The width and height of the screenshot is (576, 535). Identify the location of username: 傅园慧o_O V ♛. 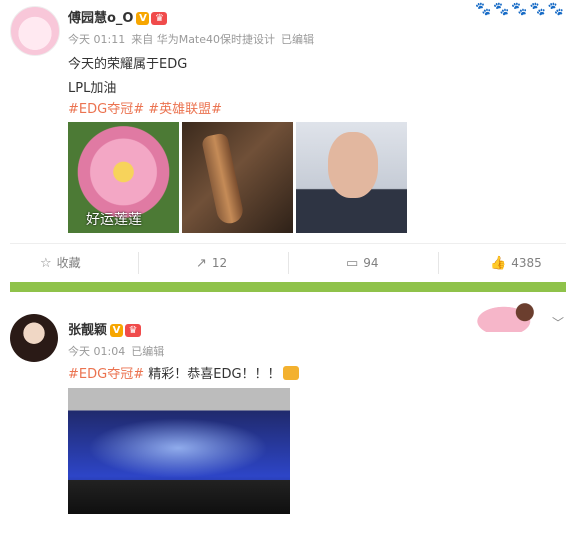
(118, 16).